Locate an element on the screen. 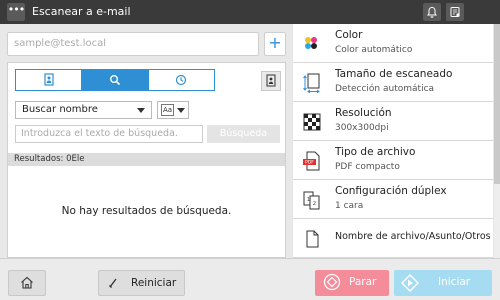 This screenshot has height=300, width=500. setting-duplex: 12 Configuración dúplex 1 cara is located at coordinates (393, 199).